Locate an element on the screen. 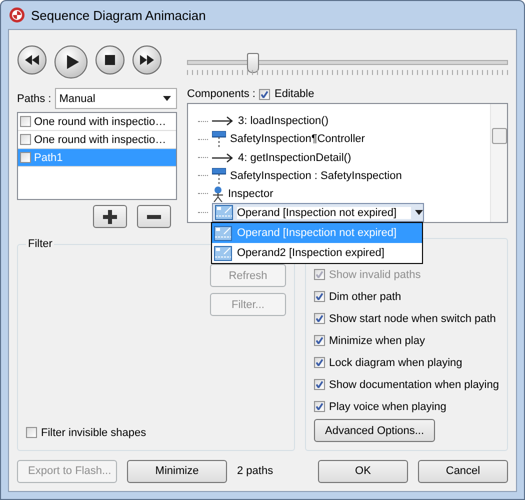 The image size is (525, 500). window-title: Sequence Diagram Animacian is located at coordinates (118, 15).